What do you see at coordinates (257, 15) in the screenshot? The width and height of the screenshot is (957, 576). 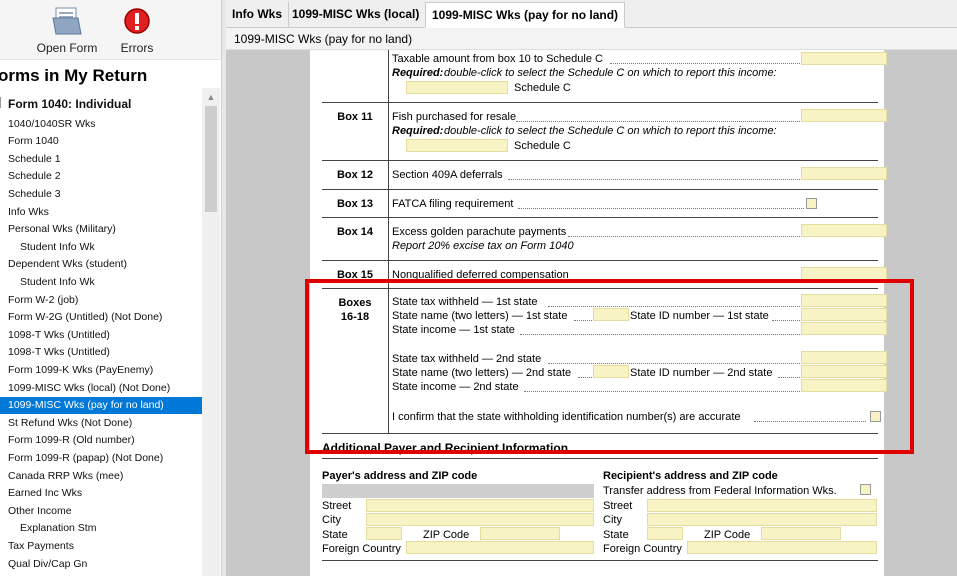 I see `tab-info-wks: Info Wks` at bounding box center [257, 15].